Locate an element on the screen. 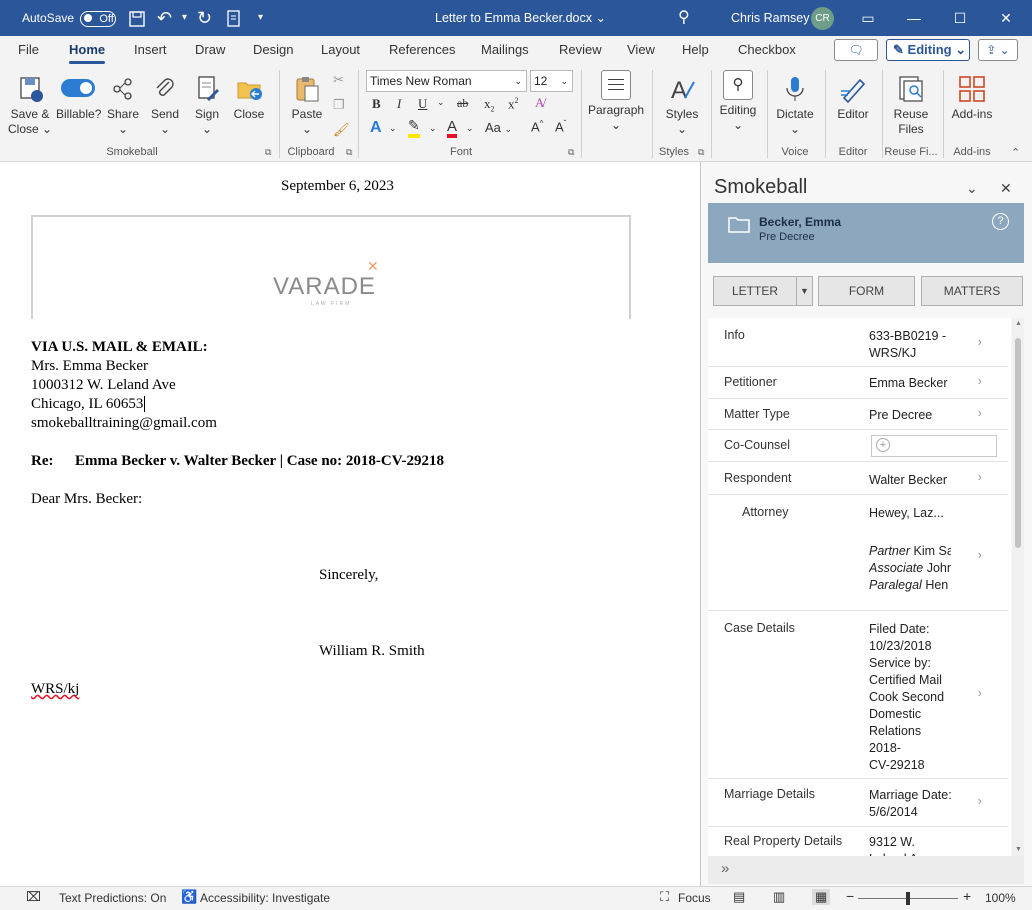 The image size is (1032, 910). proofing-icon: ⌧ is located at coordinates (33, 897).